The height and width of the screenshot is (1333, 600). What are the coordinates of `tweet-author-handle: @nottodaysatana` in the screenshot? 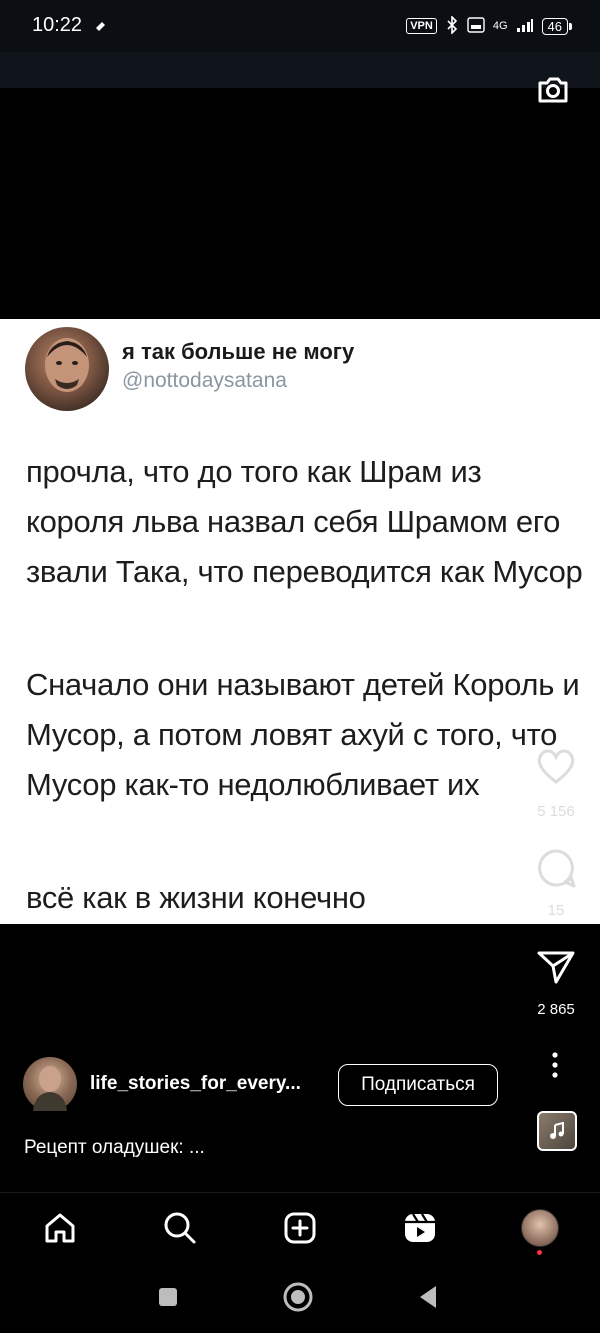 It's located at (204, 380).